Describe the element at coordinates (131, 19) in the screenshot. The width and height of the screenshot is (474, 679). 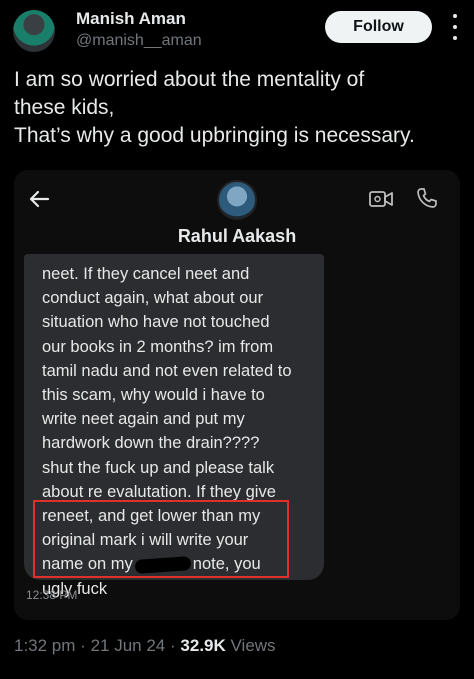
I see `display-name: Manish Aman` at that location.